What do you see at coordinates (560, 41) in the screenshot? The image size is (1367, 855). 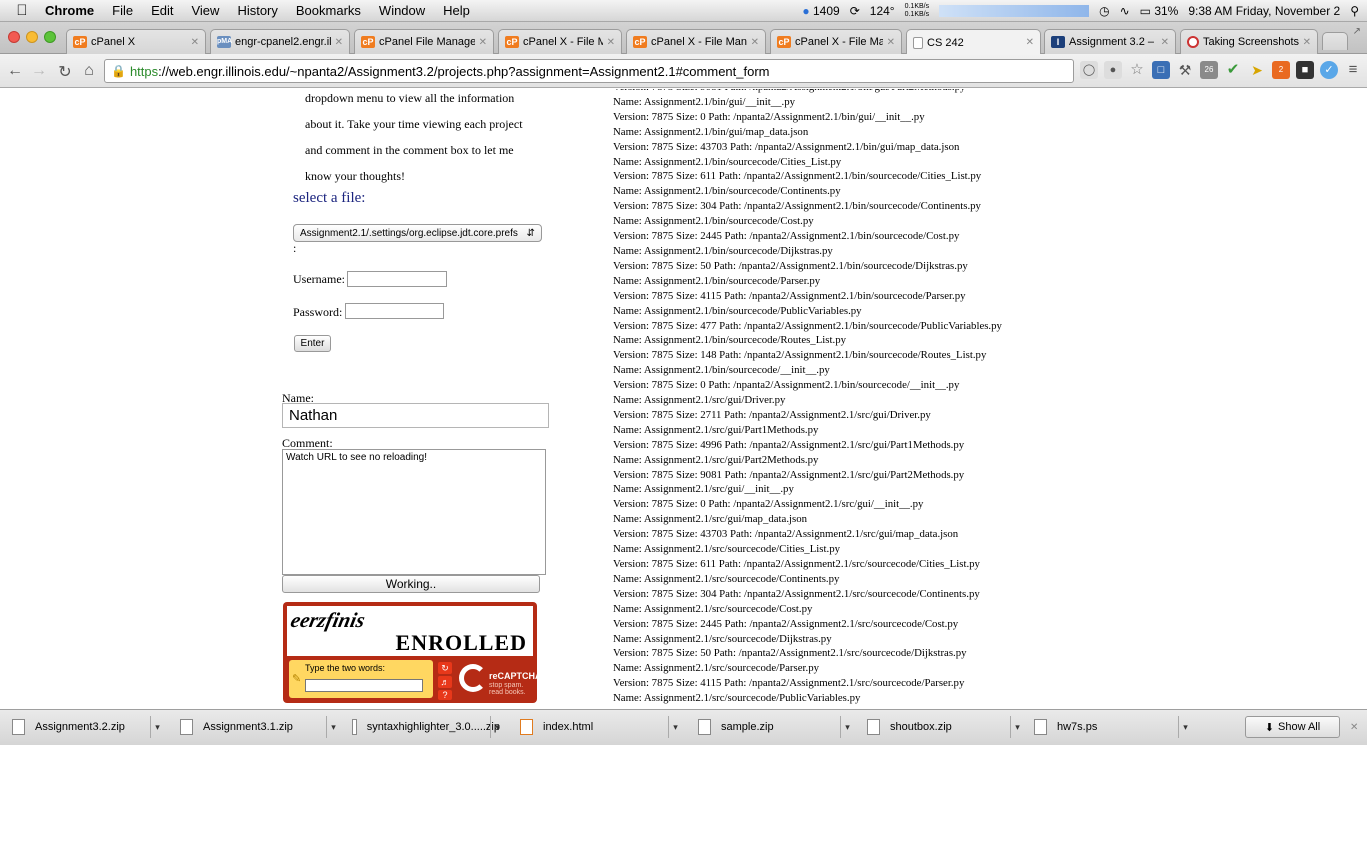 I see `tab-file-manager-1: cP cPanel X - File Manage ✕` at bounding box center [560, 41].